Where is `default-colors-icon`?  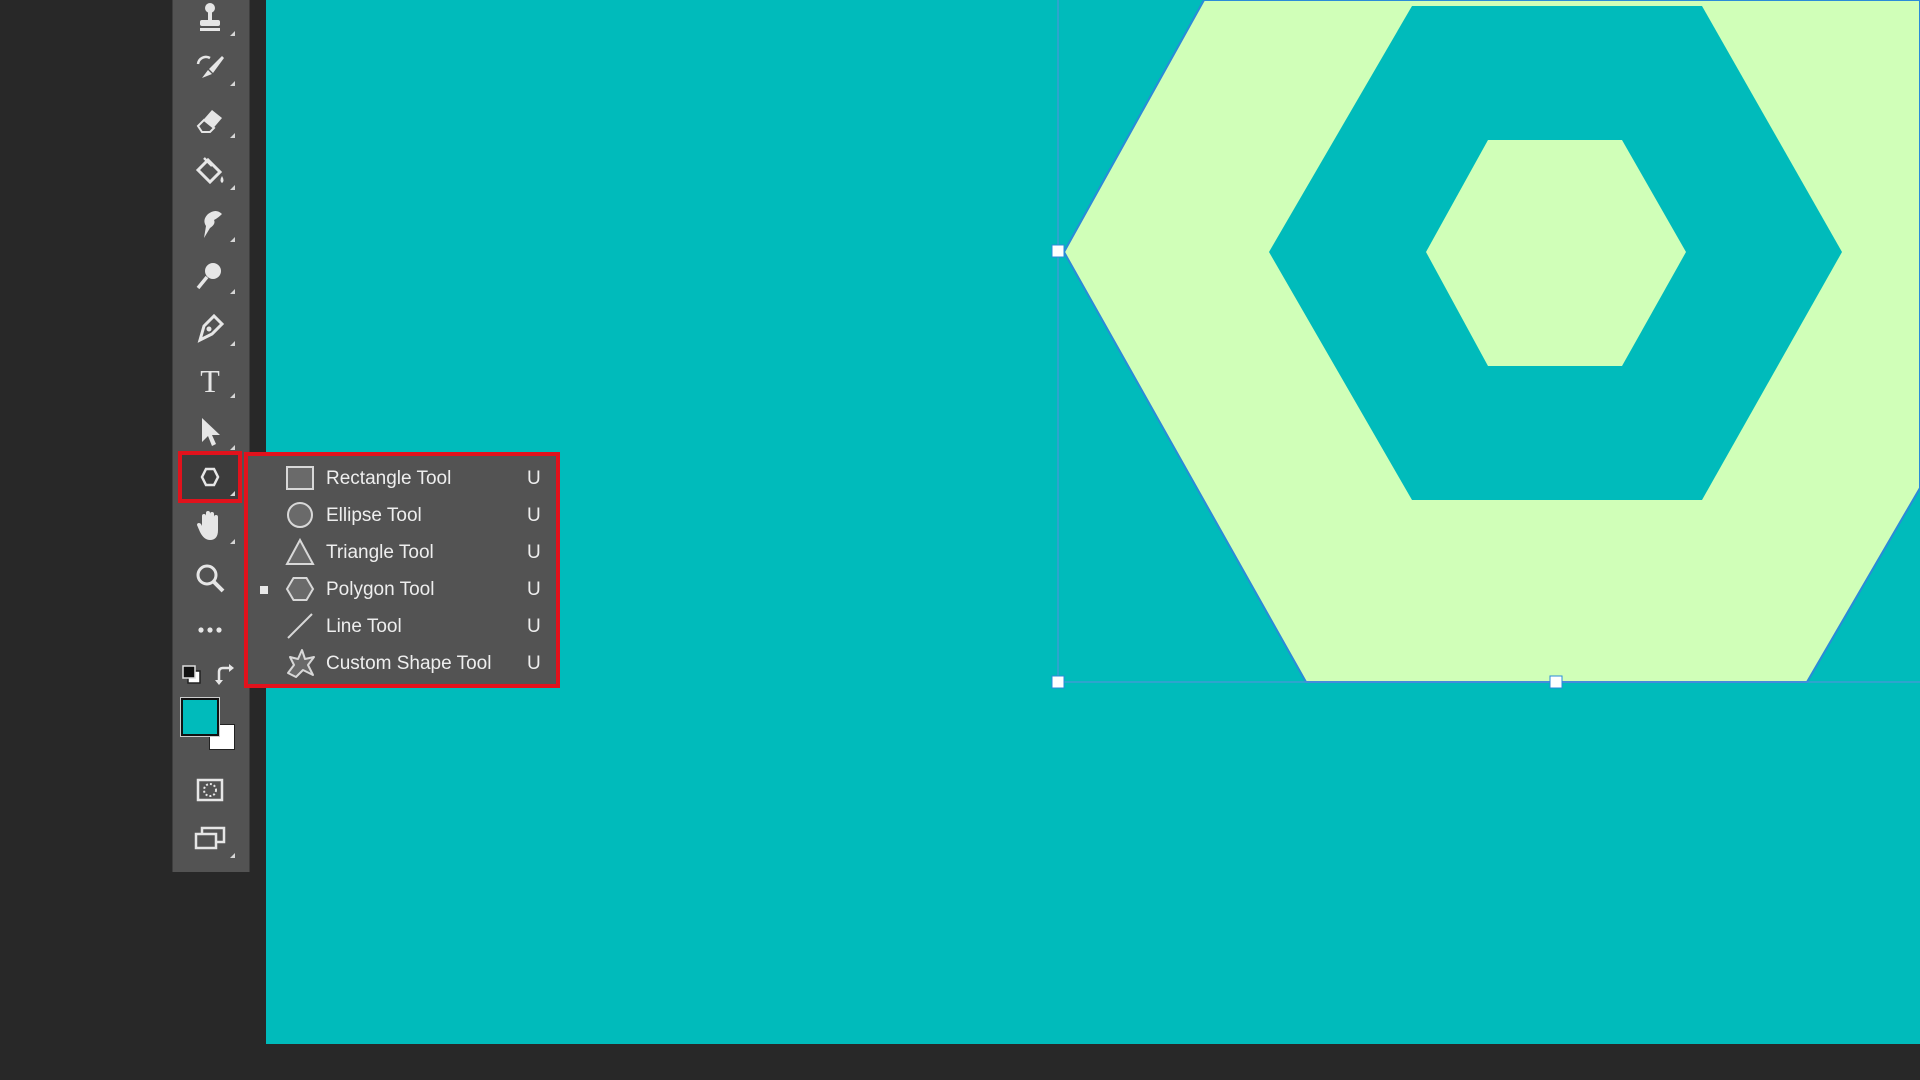
default-colors-icon is located at coordinates (191, 674).